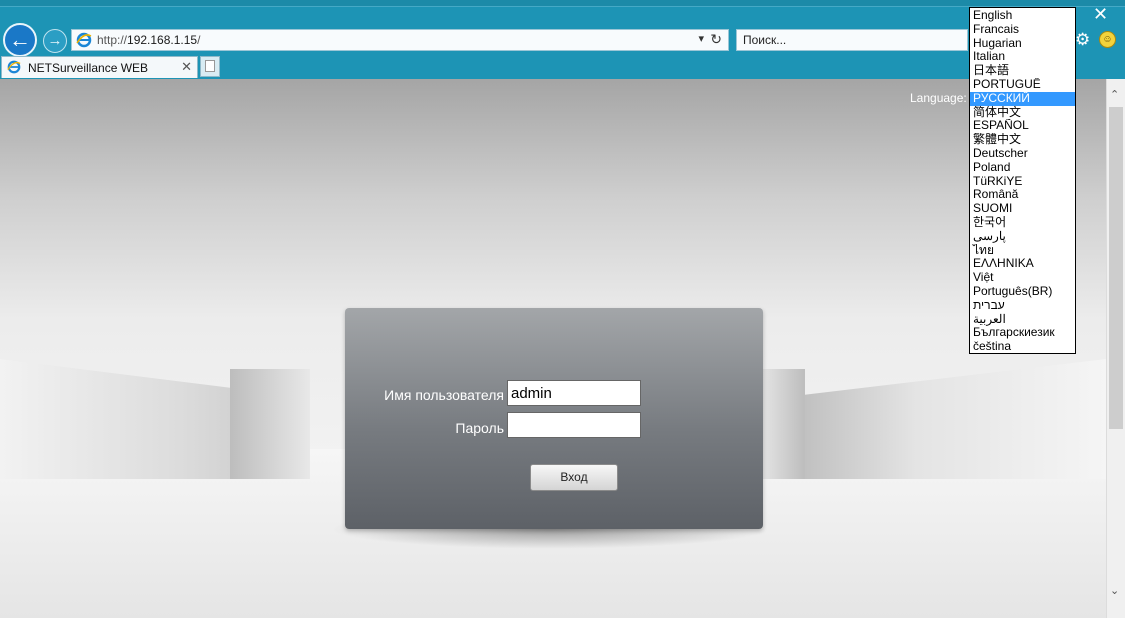 This screenshot has width=1125, height=618. I want to click on background-pillar-right, so click(782, 424).